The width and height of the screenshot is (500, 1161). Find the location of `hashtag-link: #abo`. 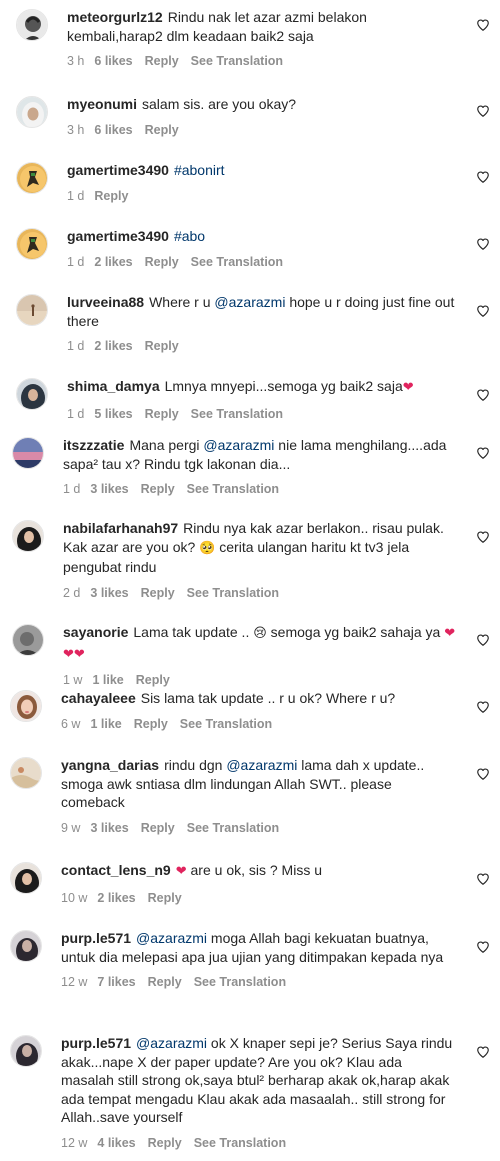

hashtag-link: #abo is located at coordinates (189, 236).